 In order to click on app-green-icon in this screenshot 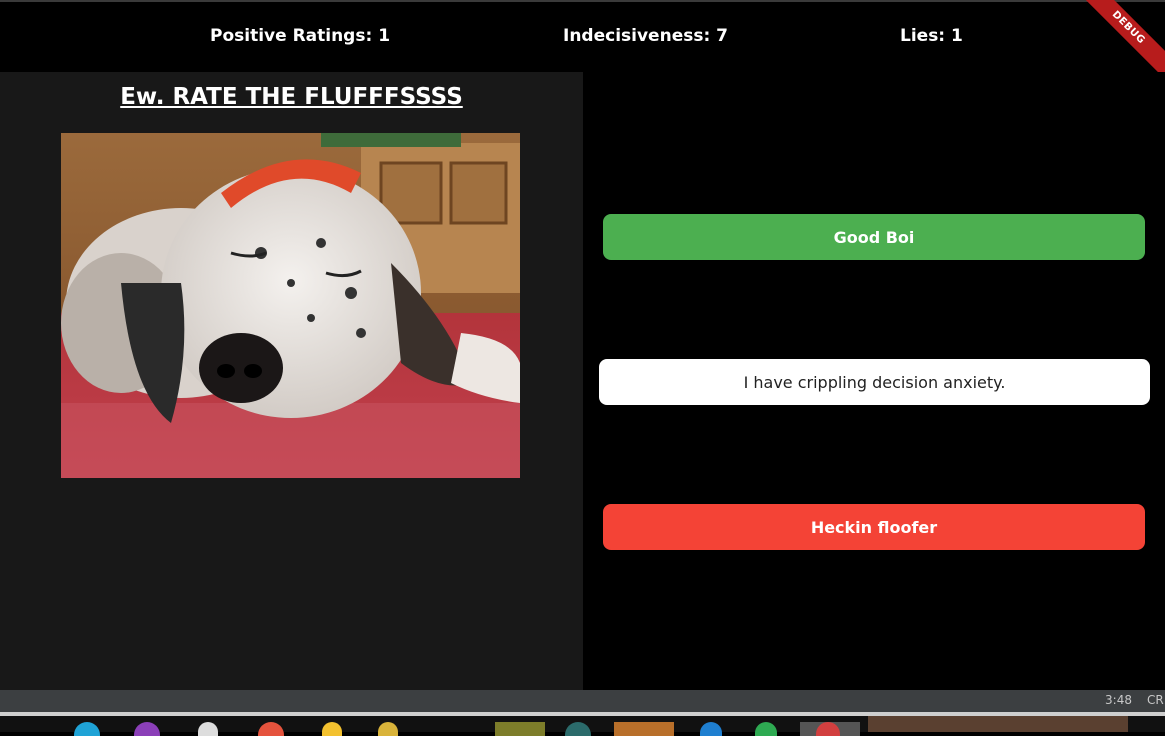, I will do `click(766, 729)`.